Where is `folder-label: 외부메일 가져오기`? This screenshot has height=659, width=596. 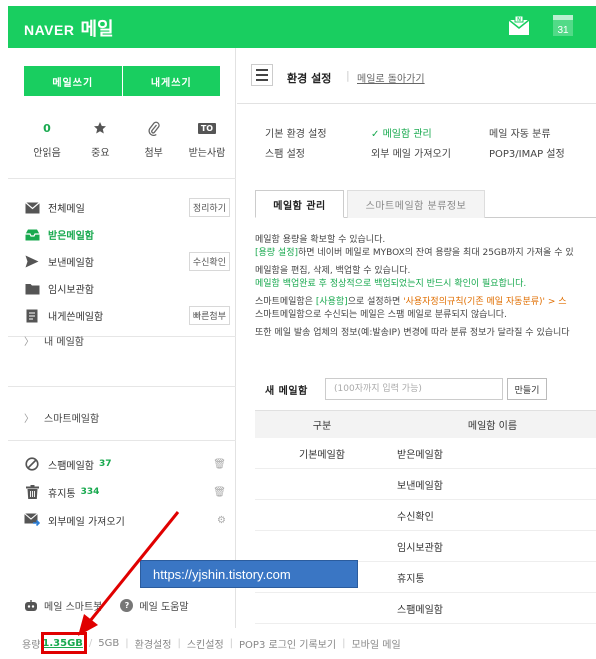 folder-label: 외부메일 가져오기 is located at coordinates (86, 522).